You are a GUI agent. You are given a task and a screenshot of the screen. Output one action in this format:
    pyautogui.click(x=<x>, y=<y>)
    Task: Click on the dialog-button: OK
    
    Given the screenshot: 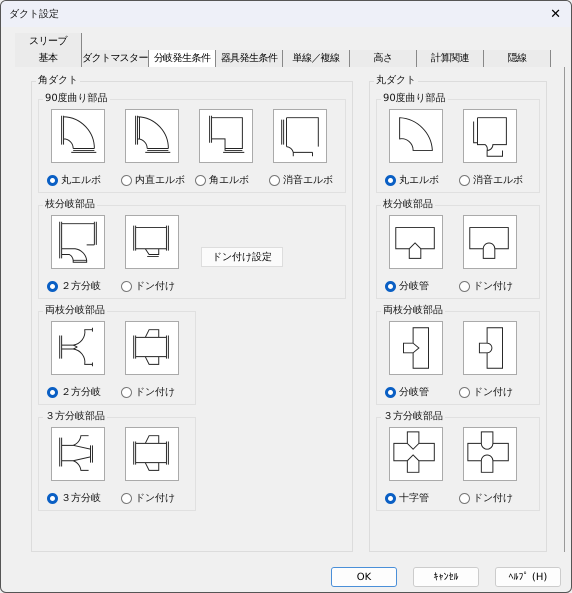 What is the action you would take?
    pyautogui.click(x=364, y=577)
    